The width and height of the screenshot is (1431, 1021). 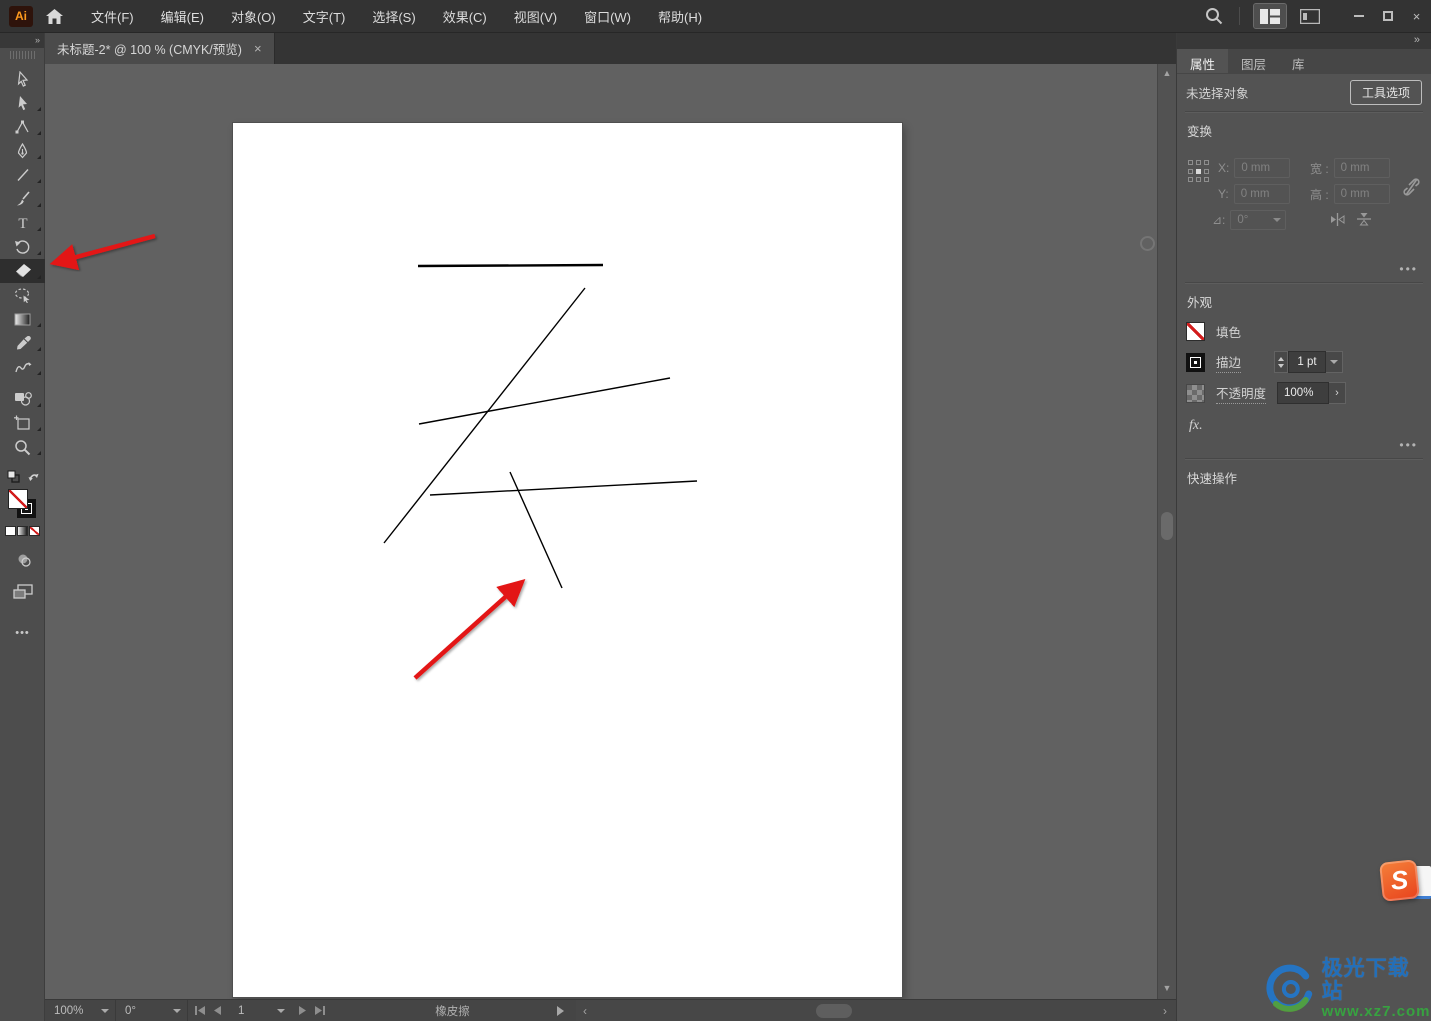 What do you see at coordinates (560, 1010) in the screenshot?
I see `status-expand-button` at bounding box center [560, 1010].